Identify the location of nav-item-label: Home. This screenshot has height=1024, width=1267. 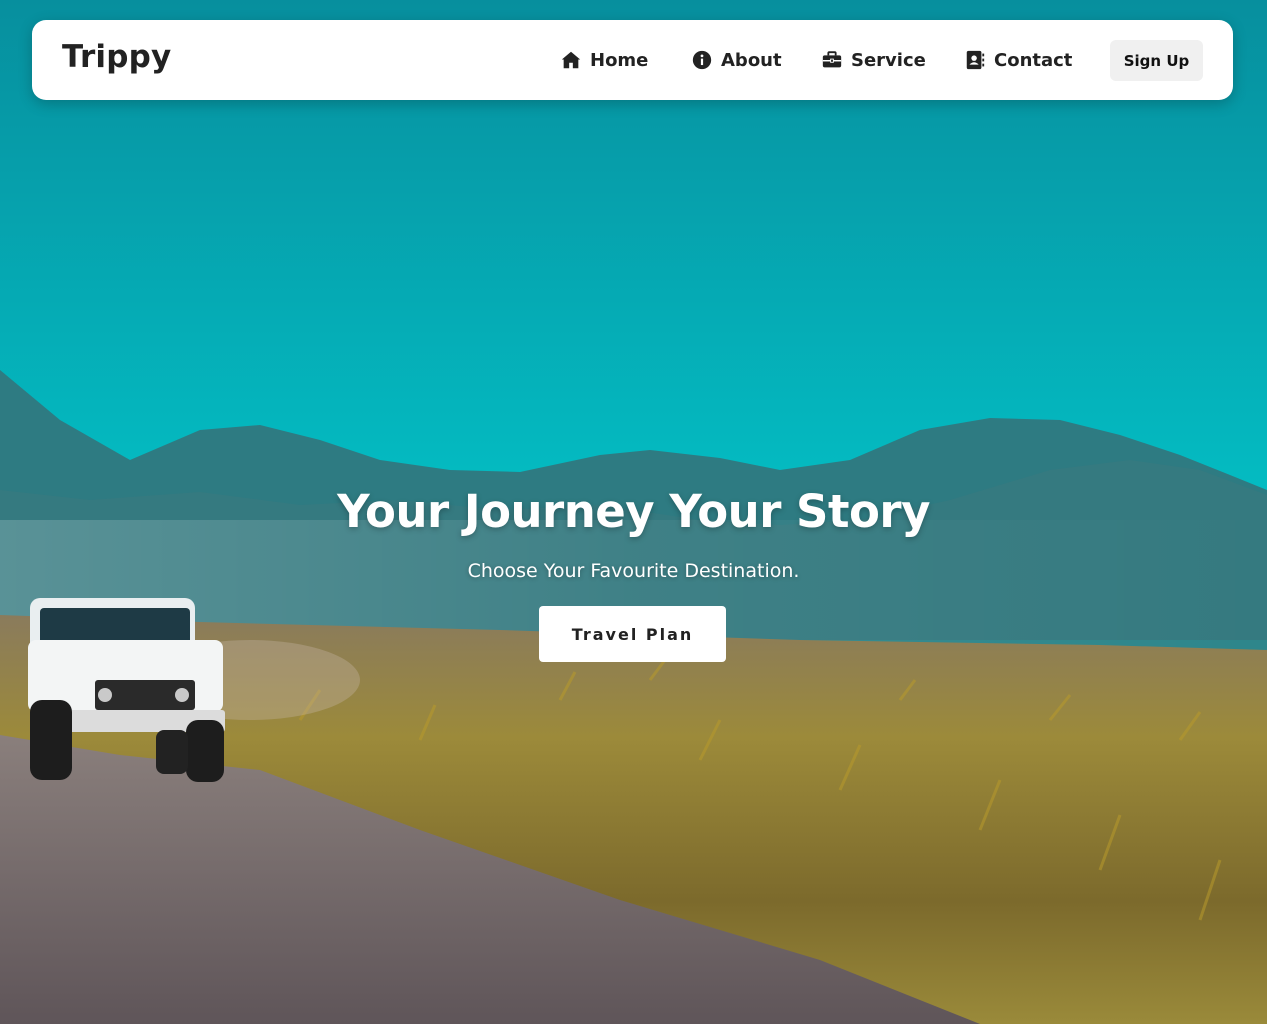
(619, 60).